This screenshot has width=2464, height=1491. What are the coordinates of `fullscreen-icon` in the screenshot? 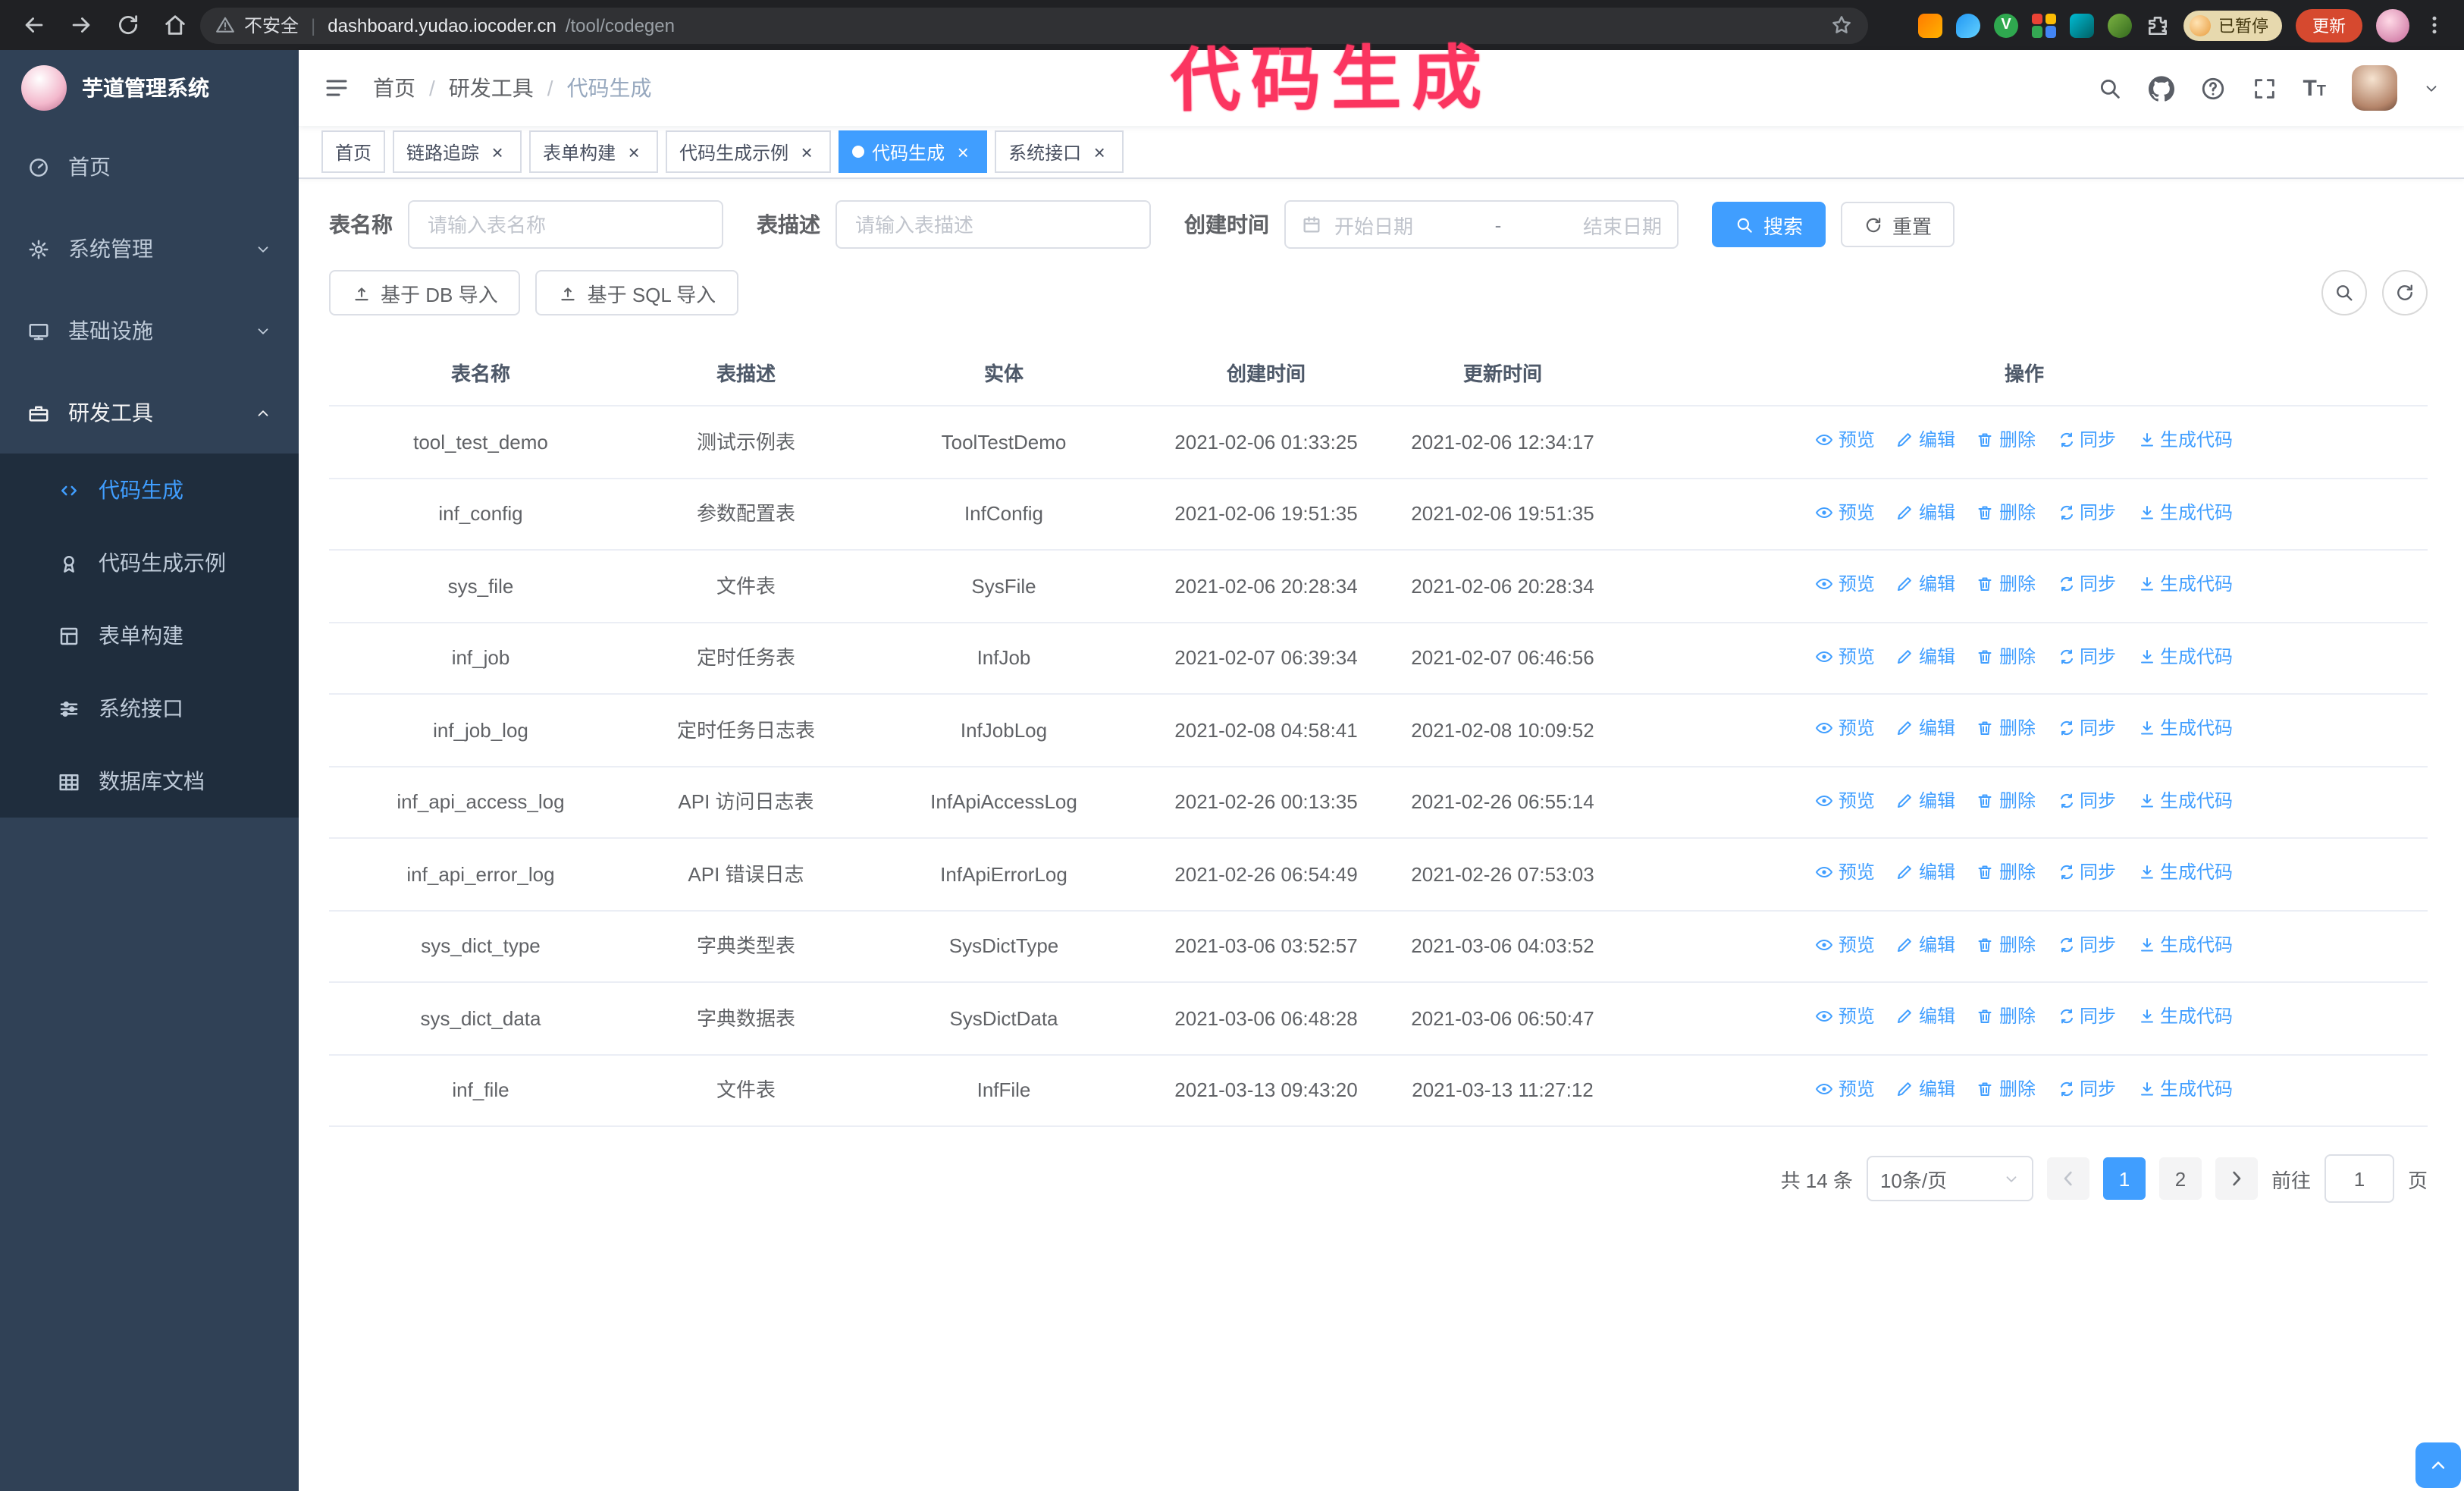 It's located at (2264, 88).